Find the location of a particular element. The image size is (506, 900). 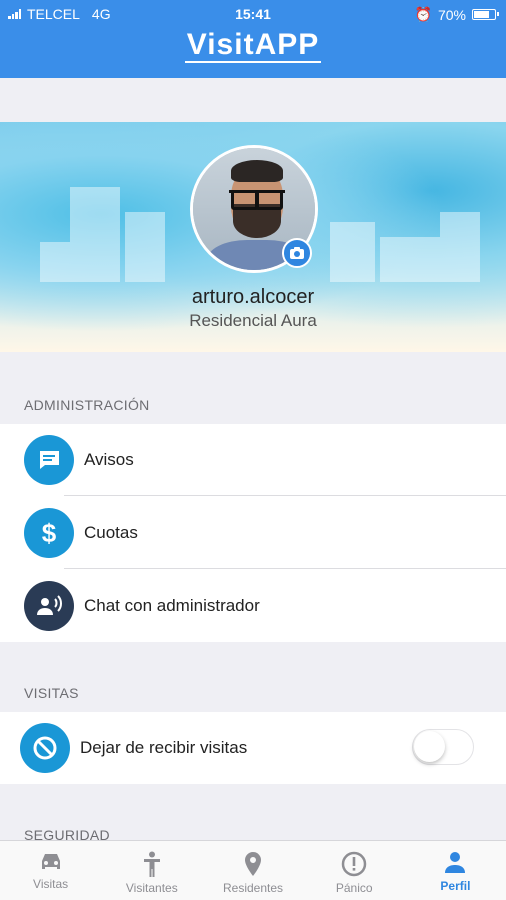

tab-label: Residentes is located at coordinates (253, 888).